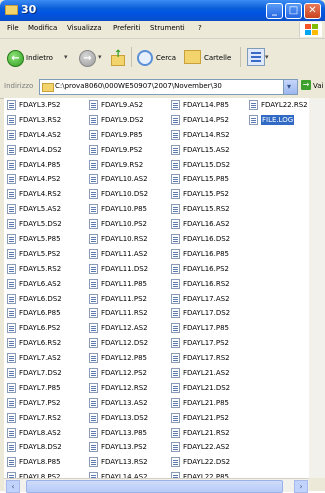 Image resolution: width=325 pixels, height=493 pixels. I want to click on up-folder-icon: ↑, so click(118, 57).